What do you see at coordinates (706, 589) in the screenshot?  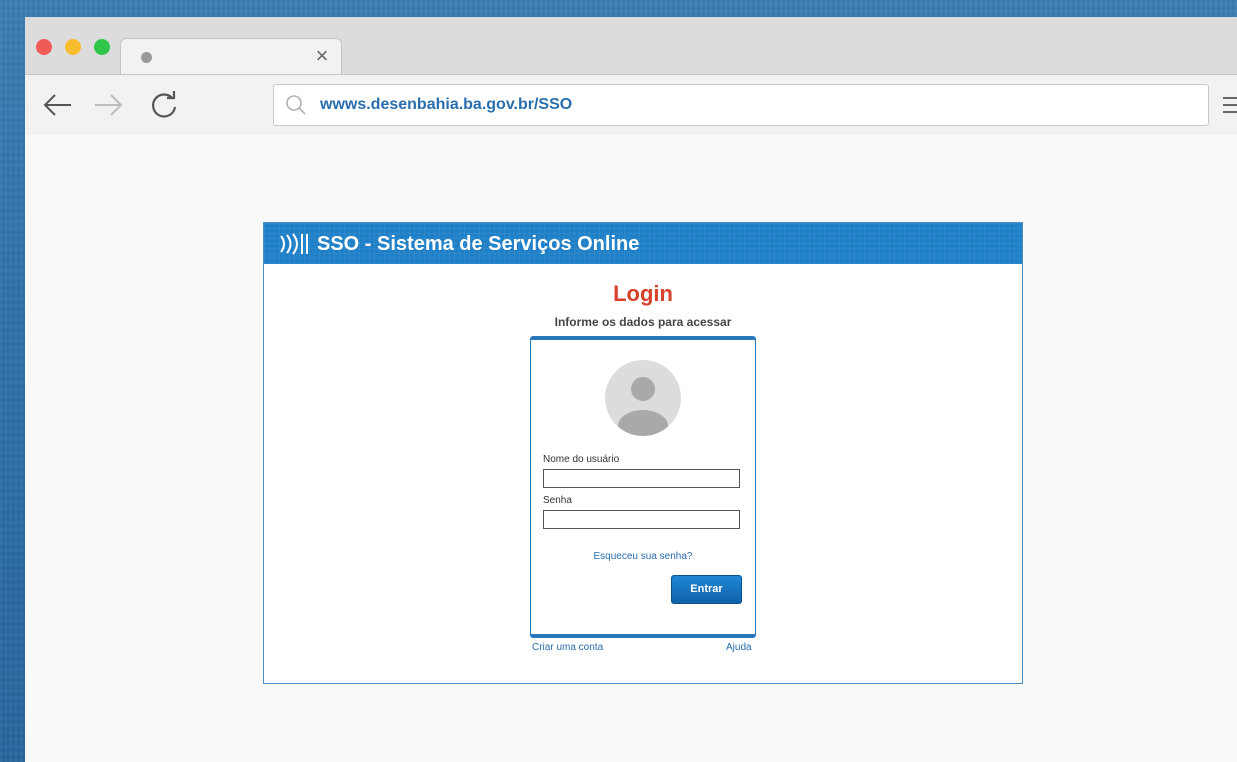 I see `login-submit-button: Entrar` at bounding box center [706, 589].